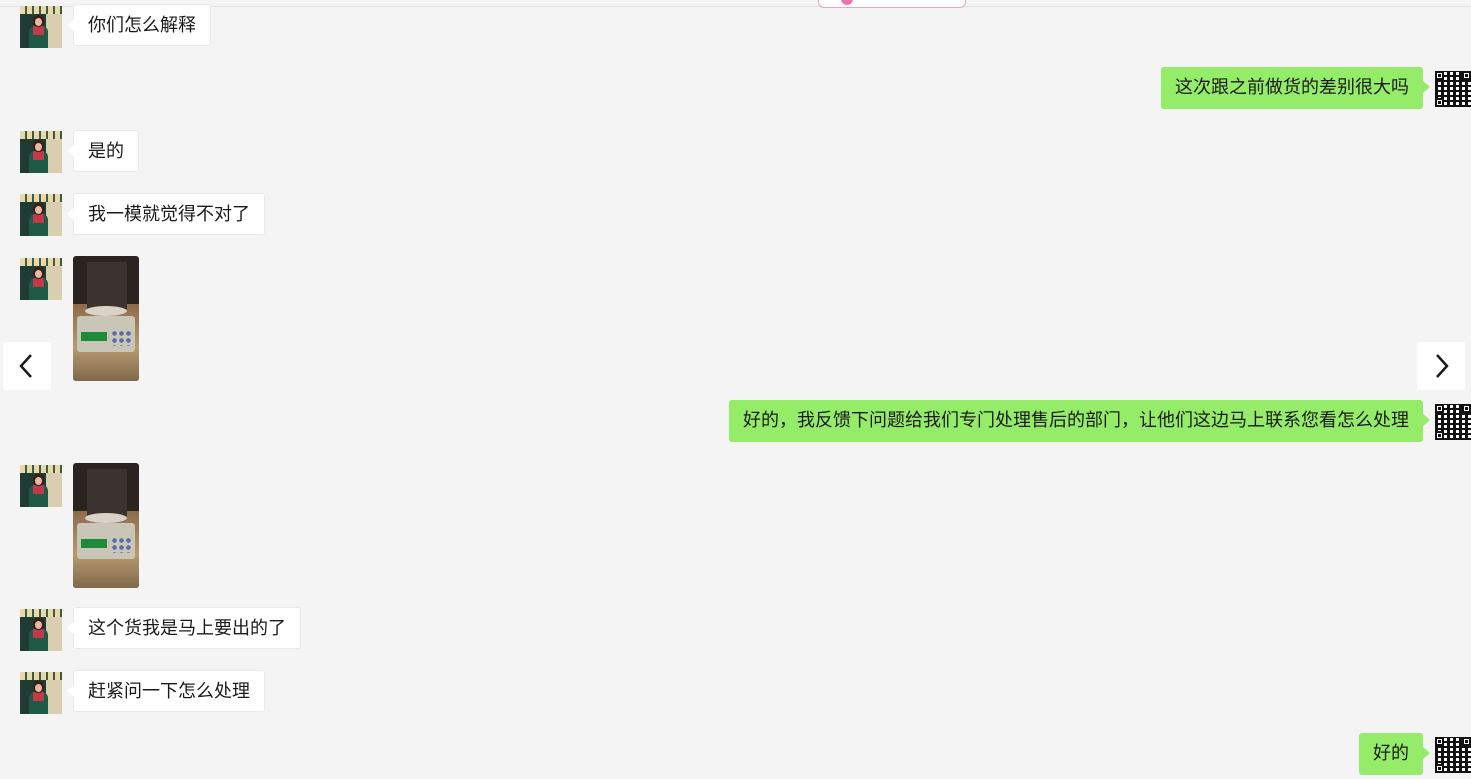  What do you see at coordinates (103, 151) in the screenshot?
I see `incoming-message: 是的` at bounding box center [103, 151].